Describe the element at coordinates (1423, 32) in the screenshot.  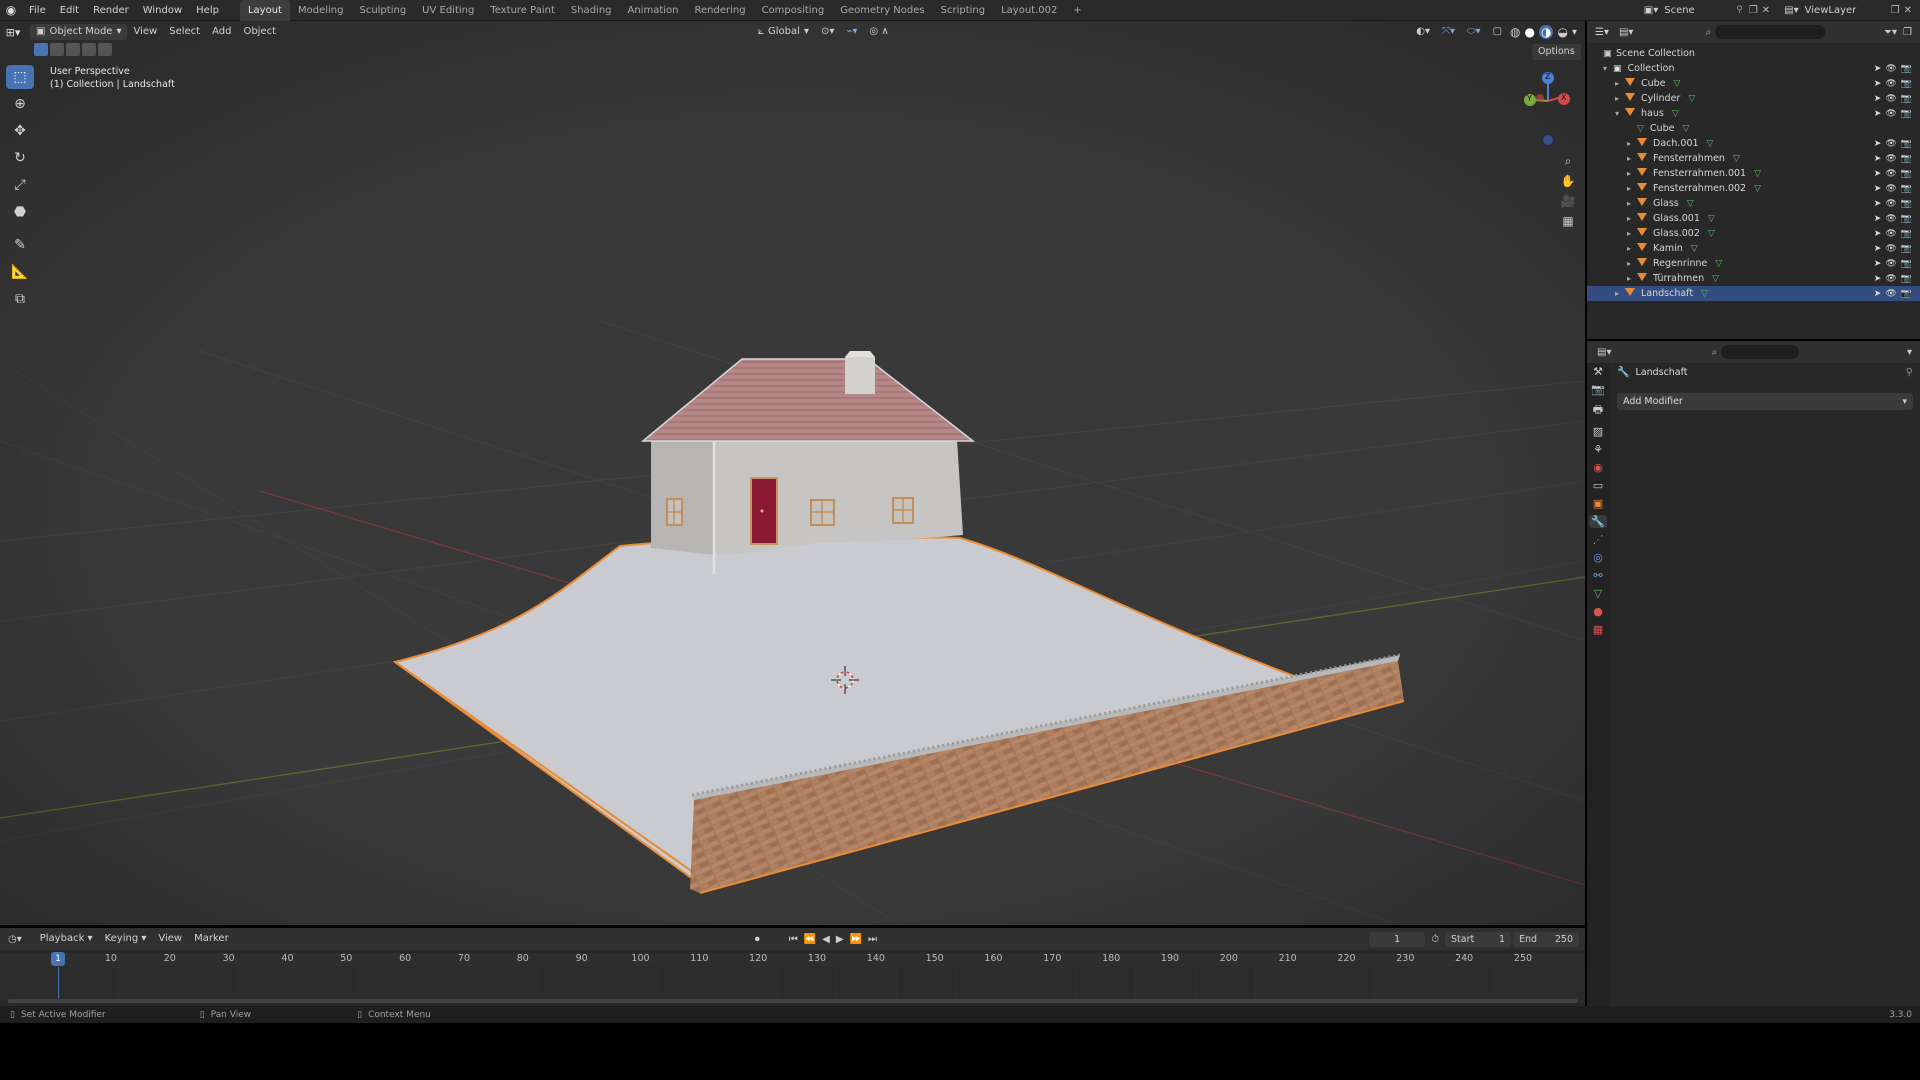
I see `visibility-icon: ◐▾` at that location.